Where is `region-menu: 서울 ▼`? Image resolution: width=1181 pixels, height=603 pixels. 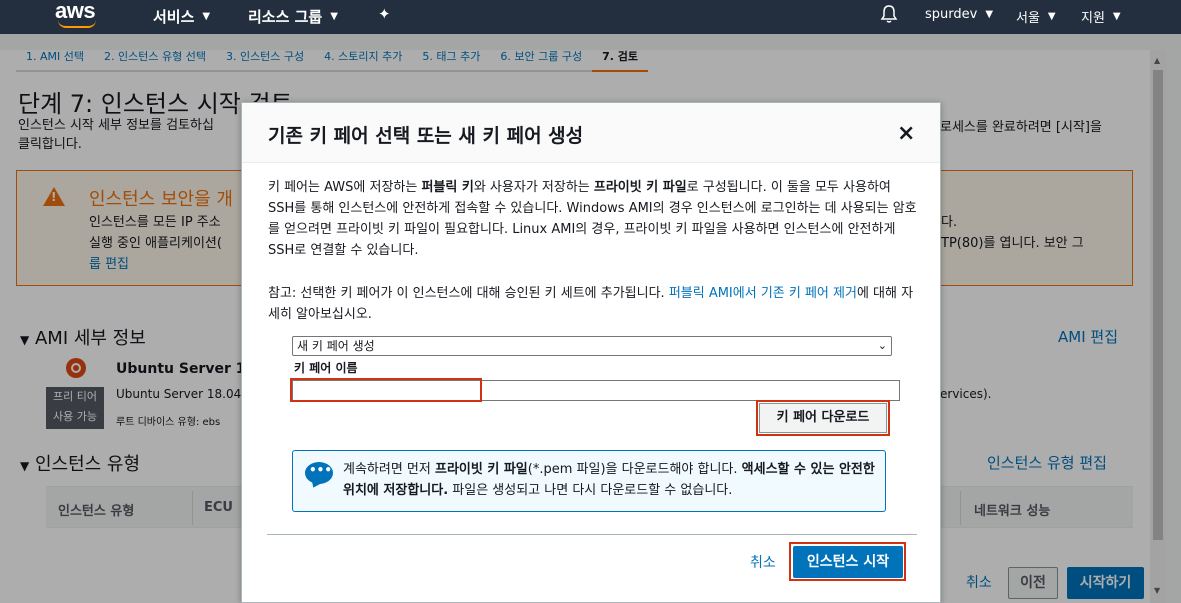
region-menu: 서울 ▼ is located at coordinates (1036, 16).